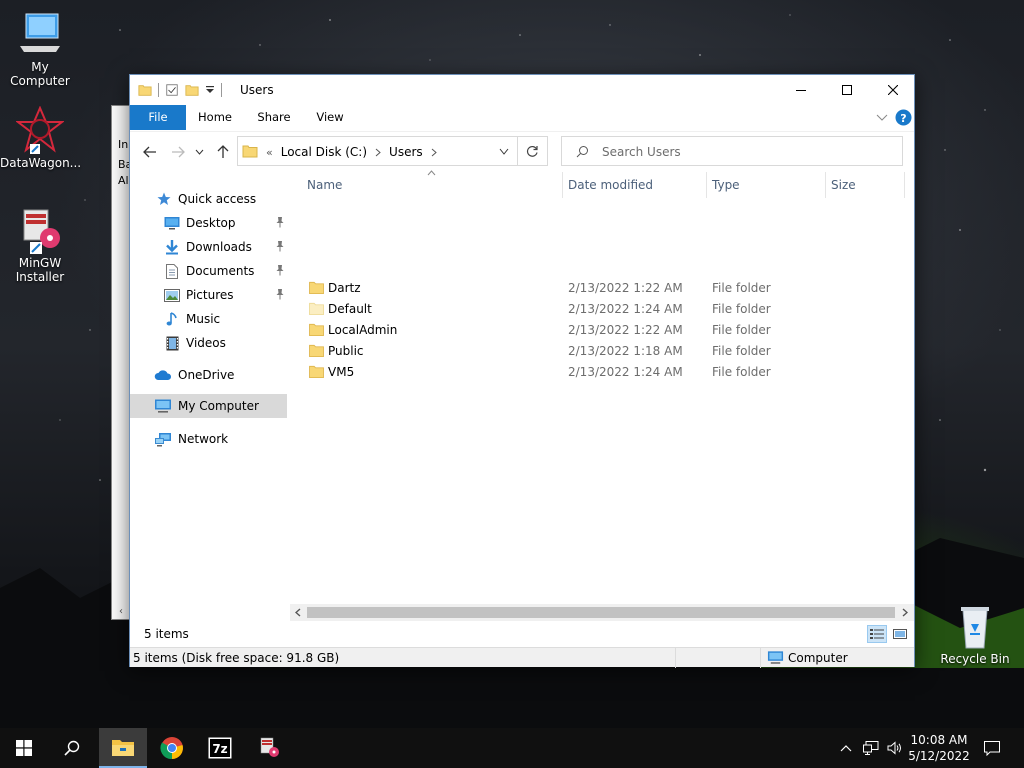  I want to click on navigation-bar: « Local Disk (C:) Users Search Users, so click(522, 150).